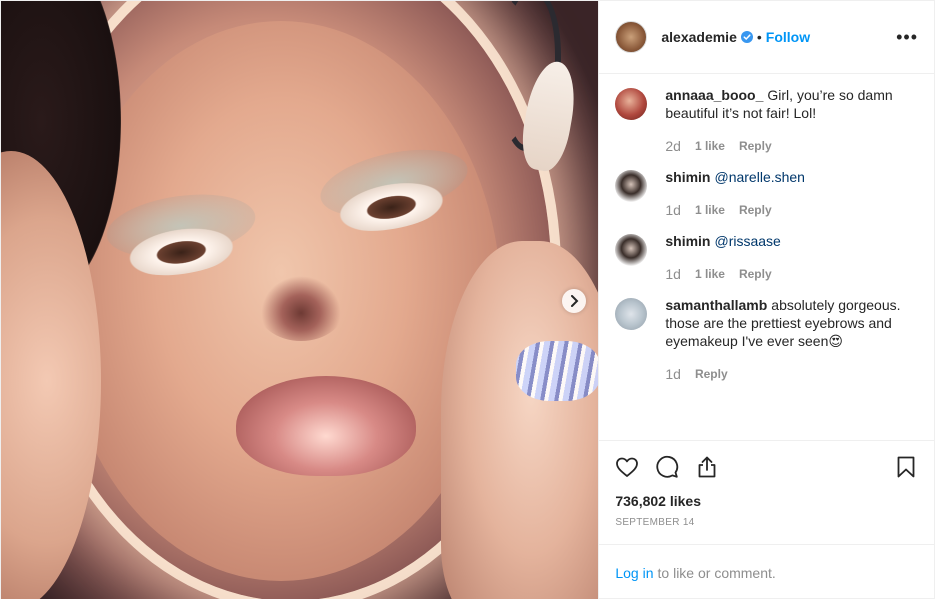 The width and height of the screenshot is (935, 599). Describe the element at coordinates (667, 467) in the screenshot. I see `comment-icon` at that location.